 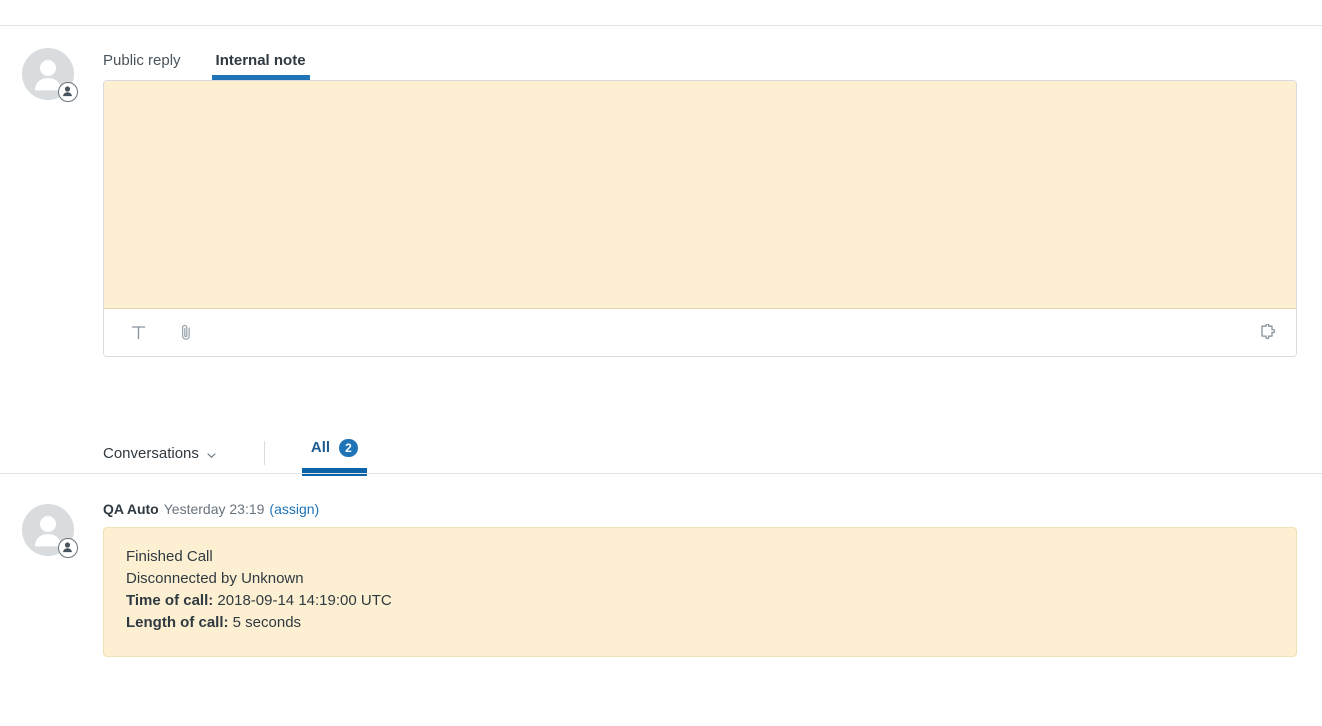 I want to click on message-line-label: Time of call:, so click(x=170, y=600).